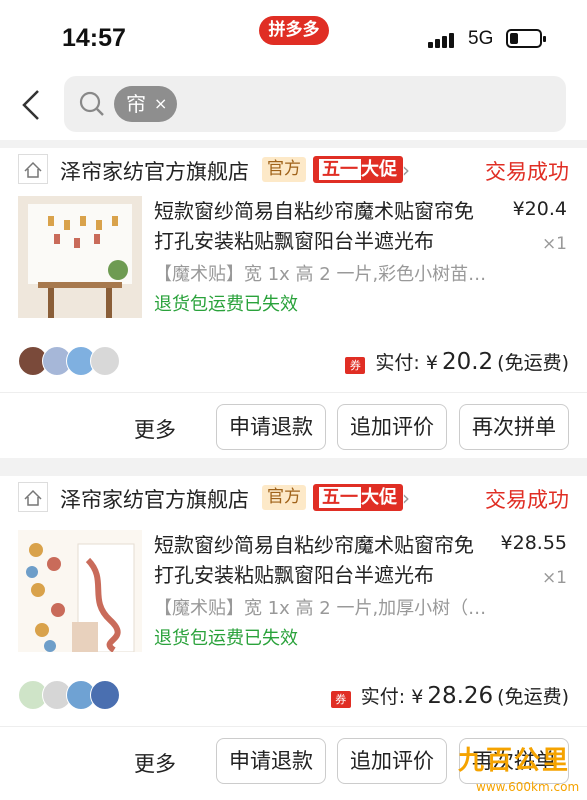 The image size is (587, 800). I want to click on back-arrow-icon, so click(31, 105).